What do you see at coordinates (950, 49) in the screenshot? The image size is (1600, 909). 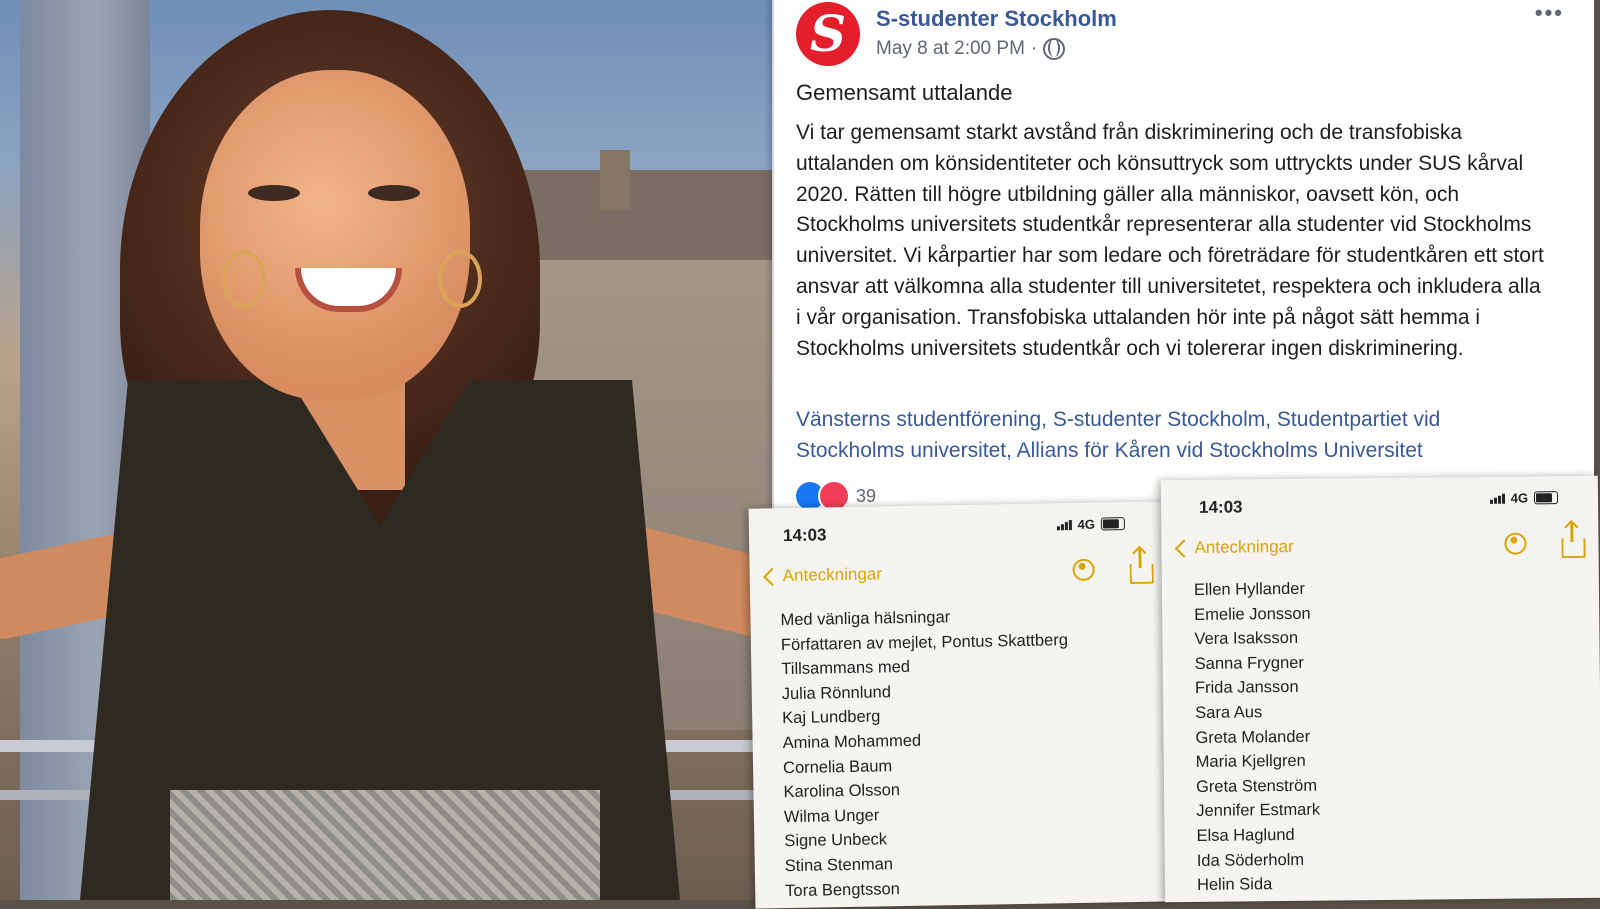 I see `post-timestamp: May 8 at 2:00 PM` at bounding box center [950, 49].